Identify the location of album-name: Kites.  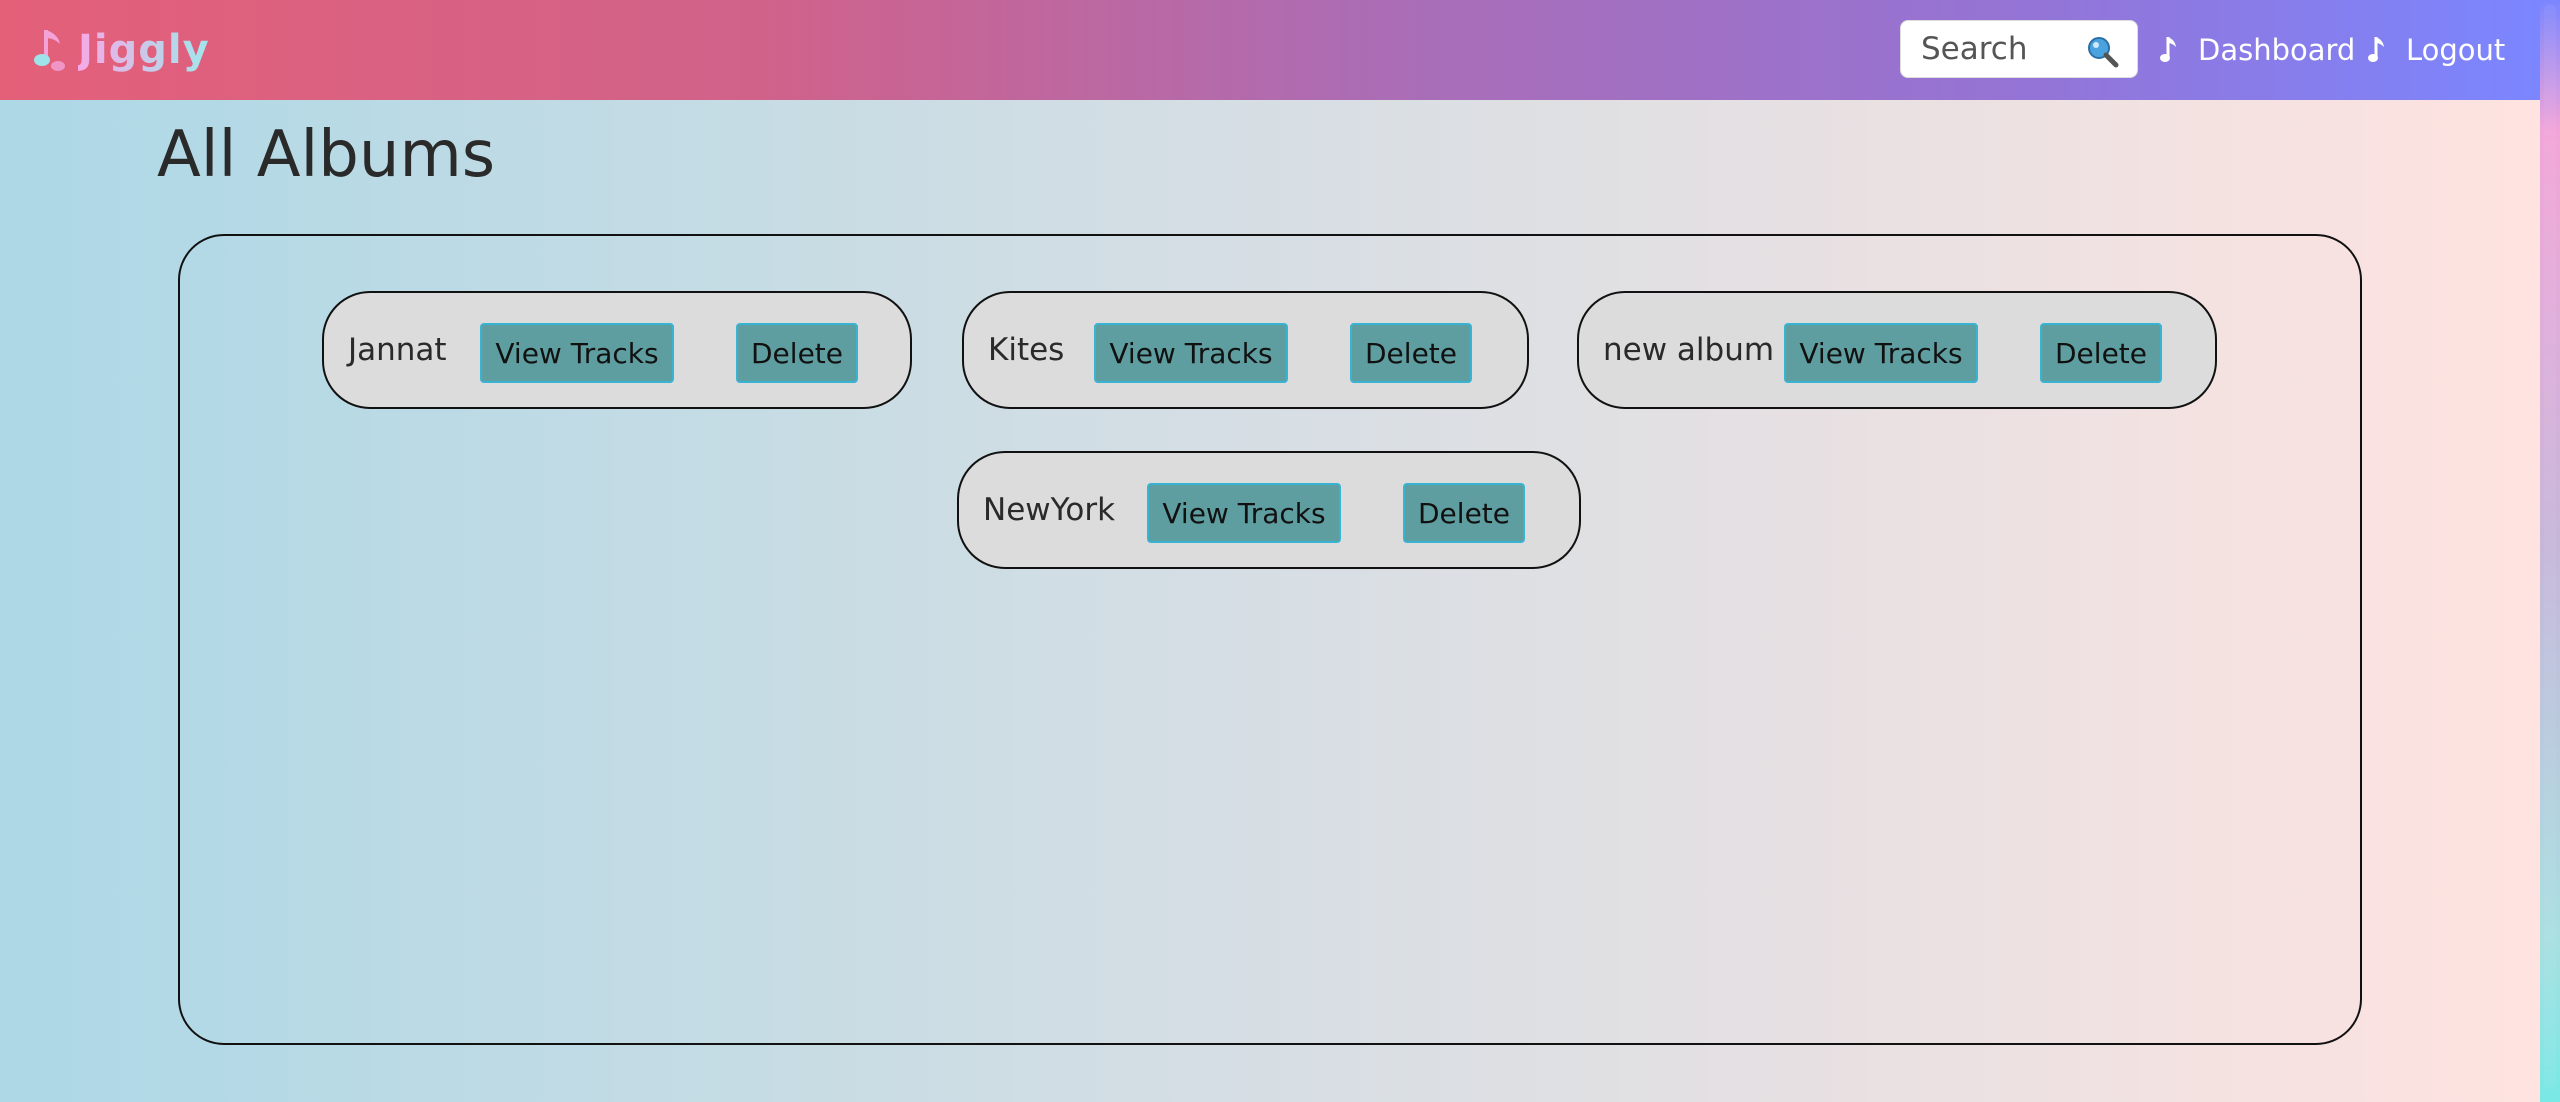
(1026, 350).